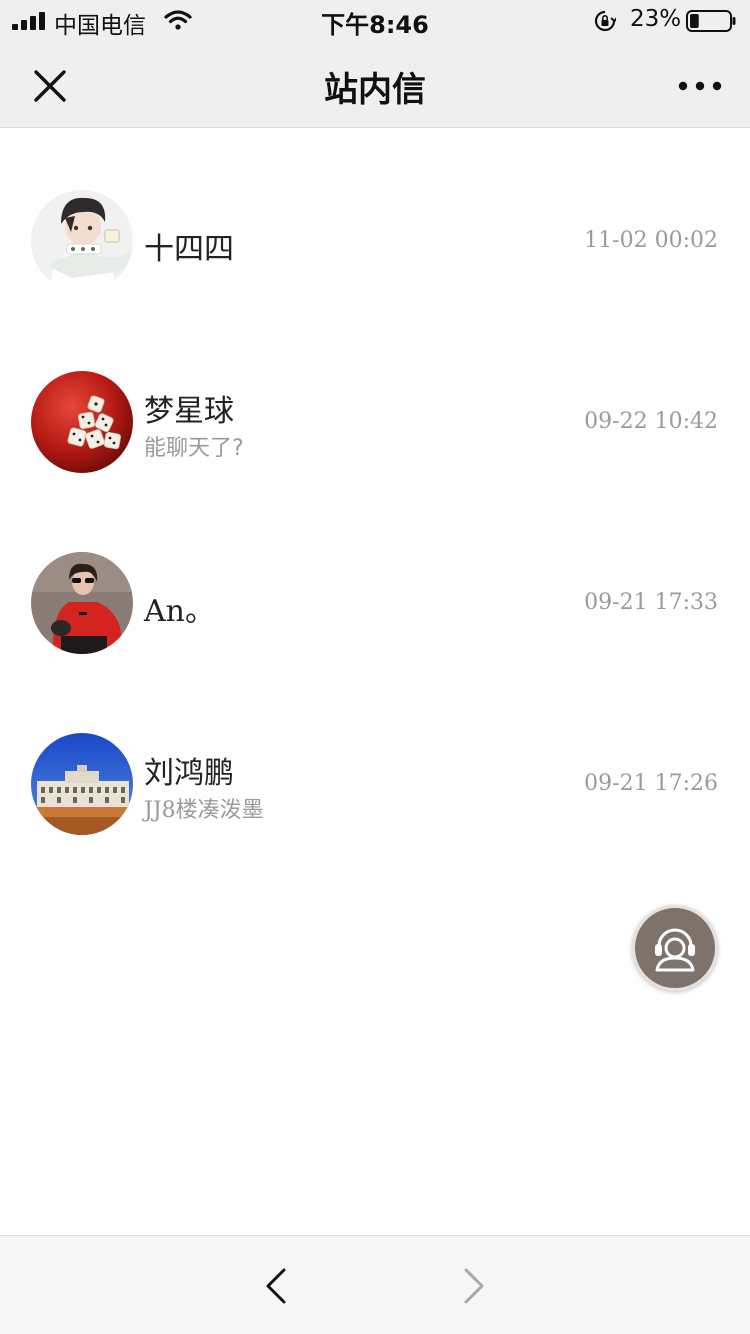 Image resolution: width=750 pixels, height=1334 pixels. Describe the element at coordinates (656, 19) in the screenshot. I see `battery-percent: 23%` at that location.